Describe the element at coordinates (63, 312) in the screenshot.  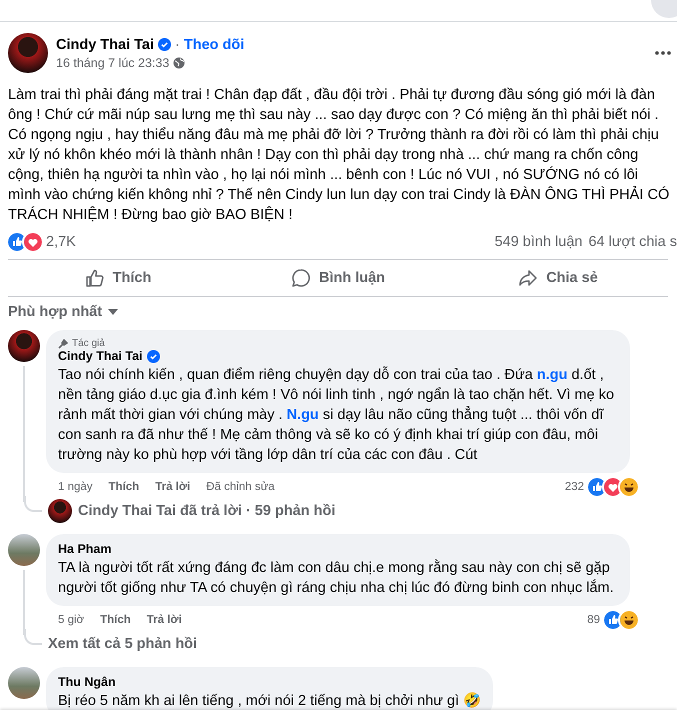
I see `sort-dropdown: Phù hợp nhất` at that location.